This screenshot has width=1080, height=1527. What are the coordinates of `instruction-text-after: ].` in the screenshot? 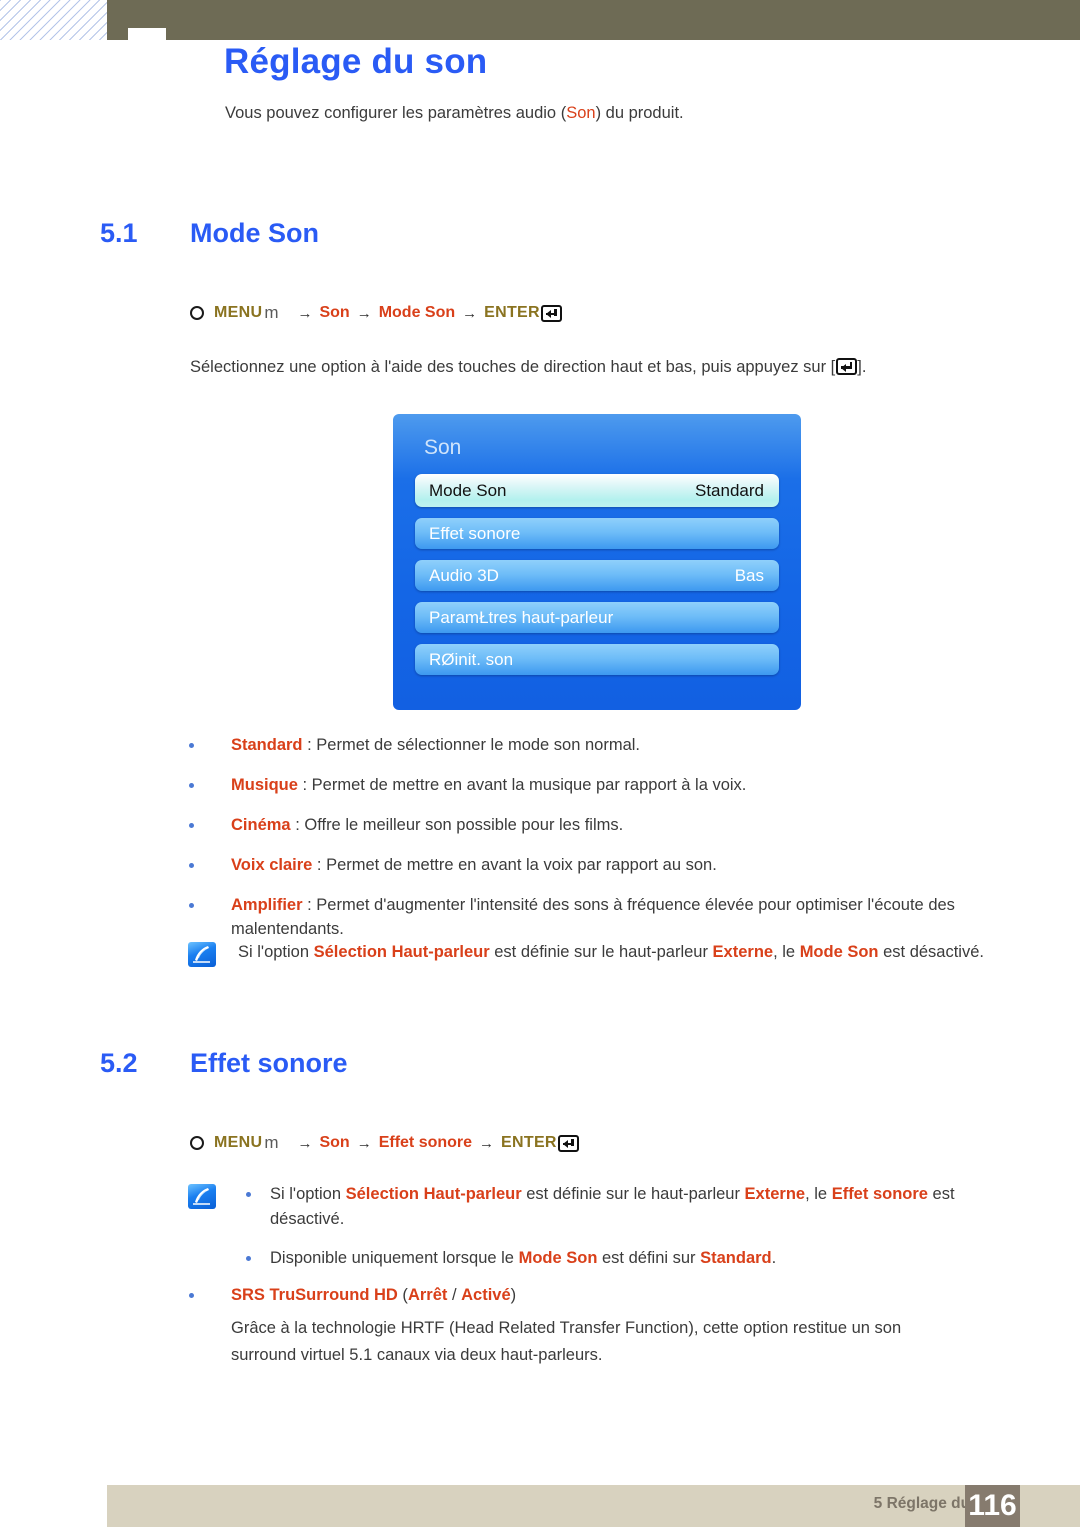 It's located at (862, 367).